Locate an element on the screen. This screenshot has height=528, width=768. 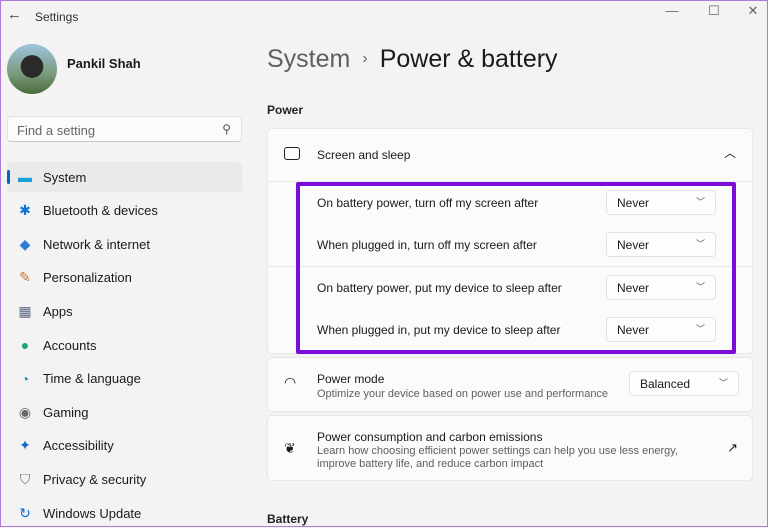
sidebar-item-label: Accounts is located at coordinates (70, 345).